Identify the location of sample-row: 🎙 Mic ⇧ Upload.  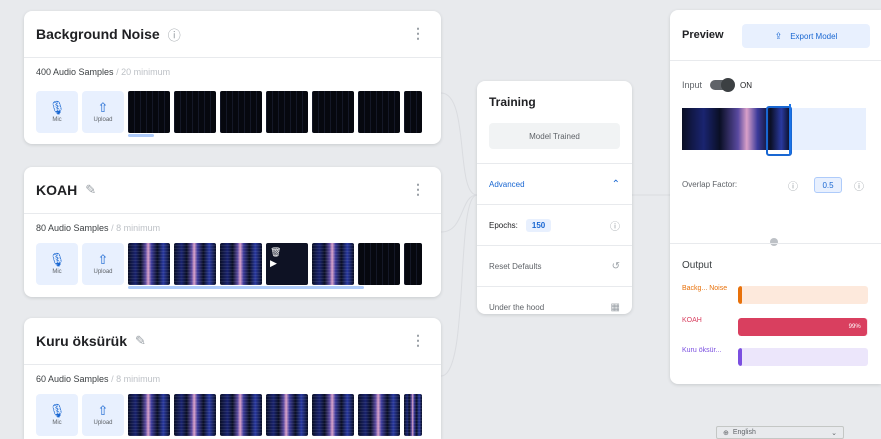
(229, 415).